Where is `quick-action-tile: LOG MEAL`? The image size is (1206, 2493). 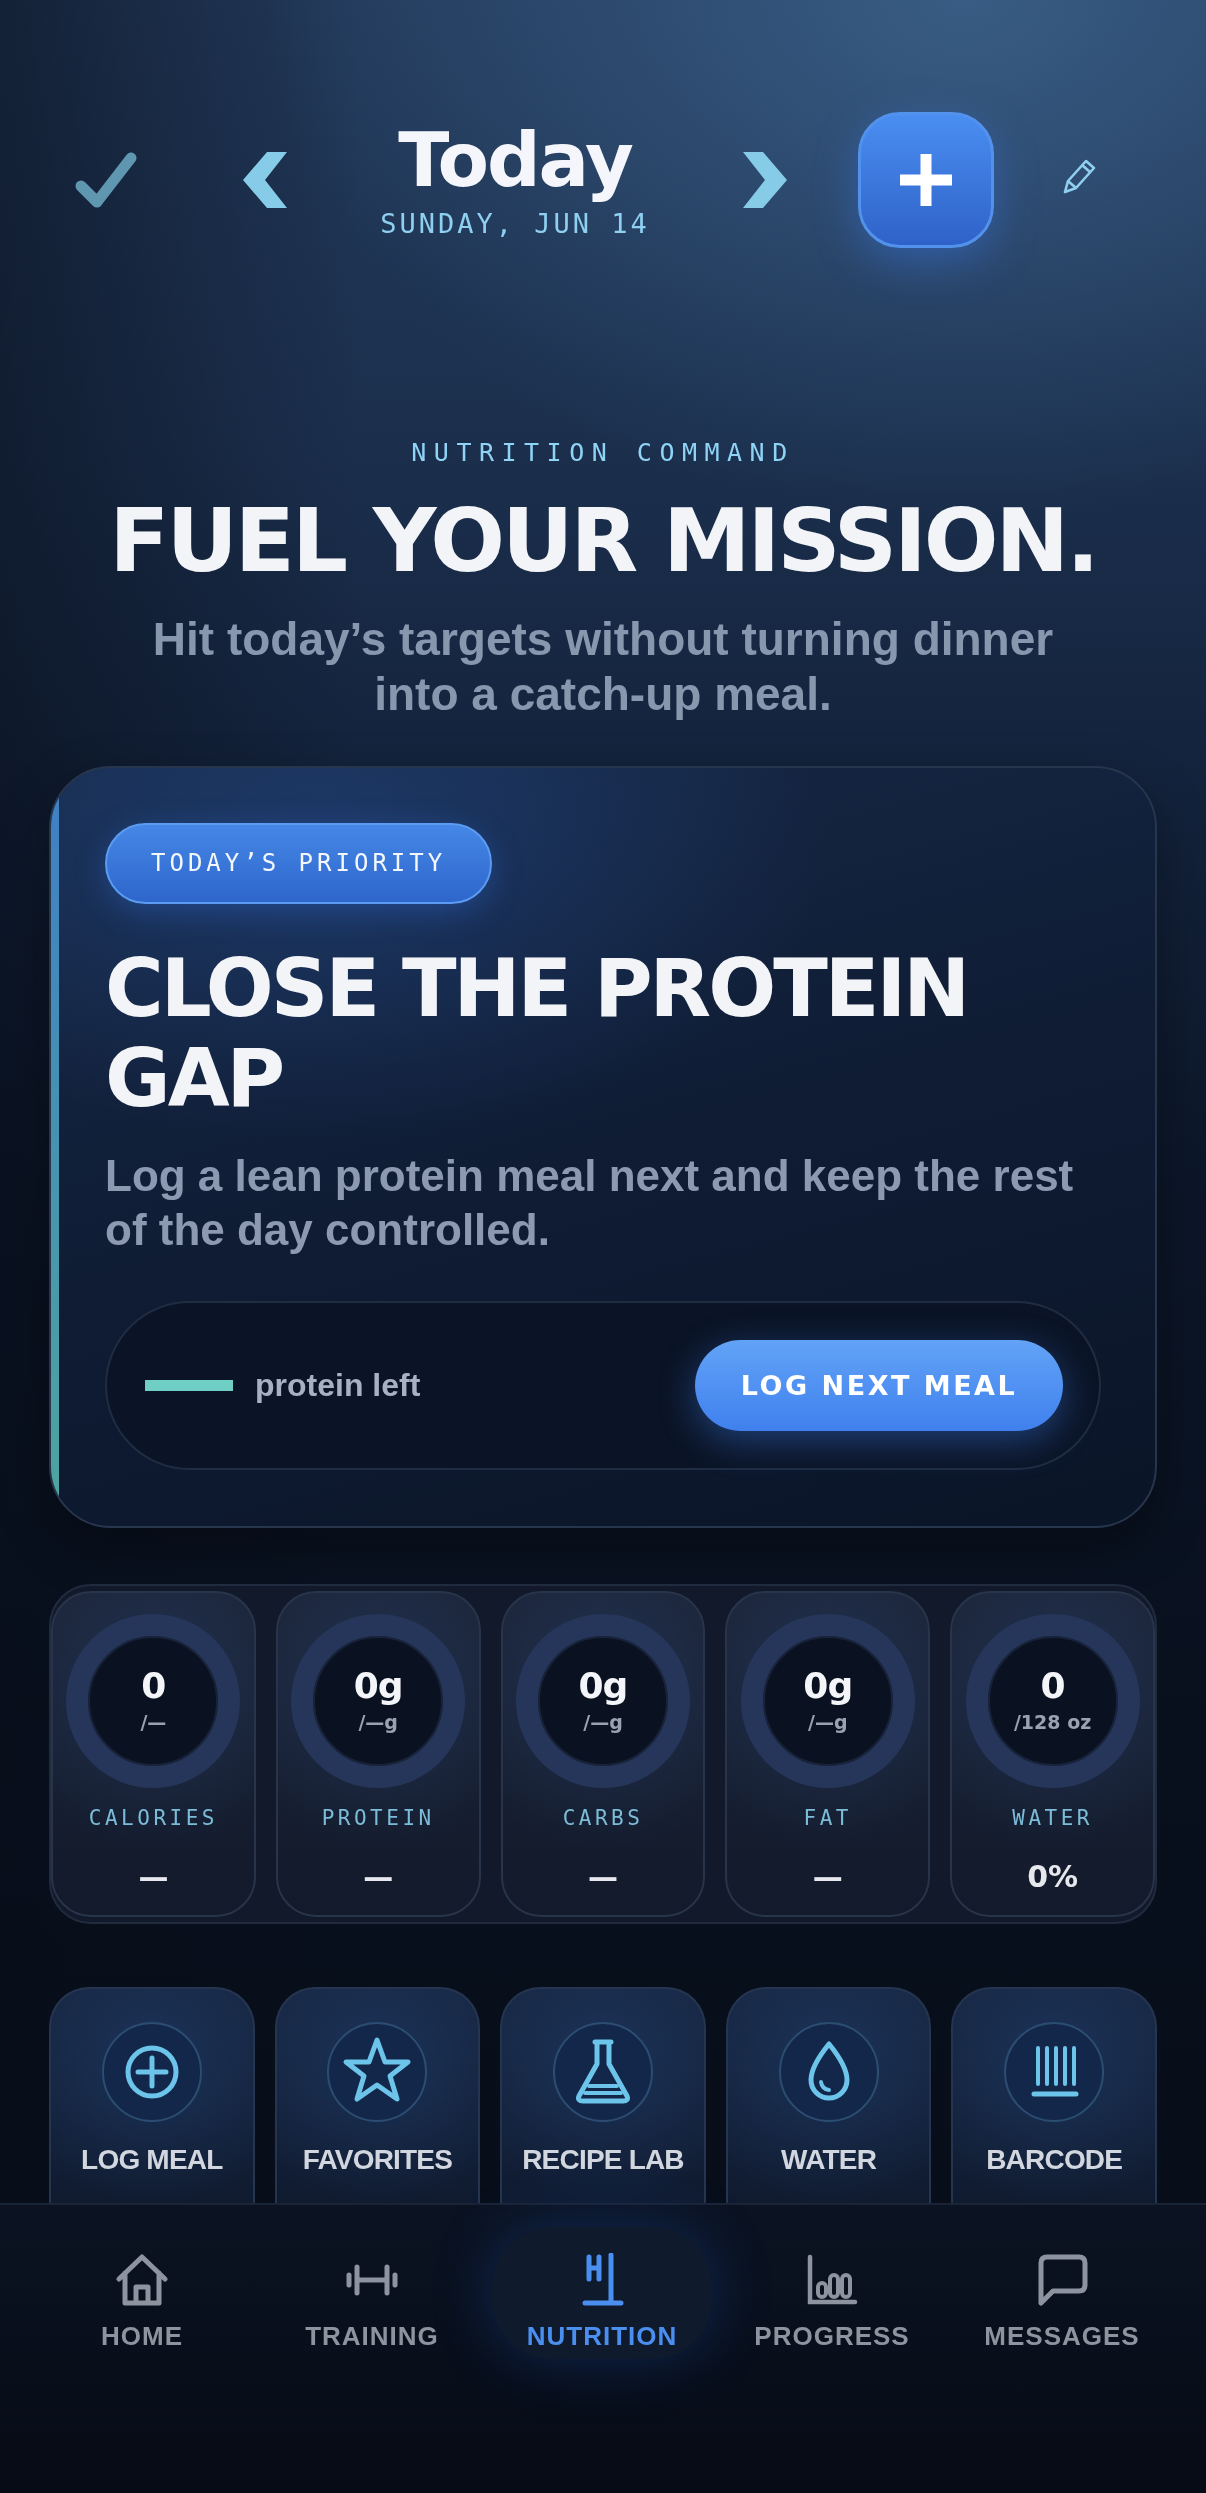 quick-action-tile: LOG MEAL is located at coordinates (152, 2095).